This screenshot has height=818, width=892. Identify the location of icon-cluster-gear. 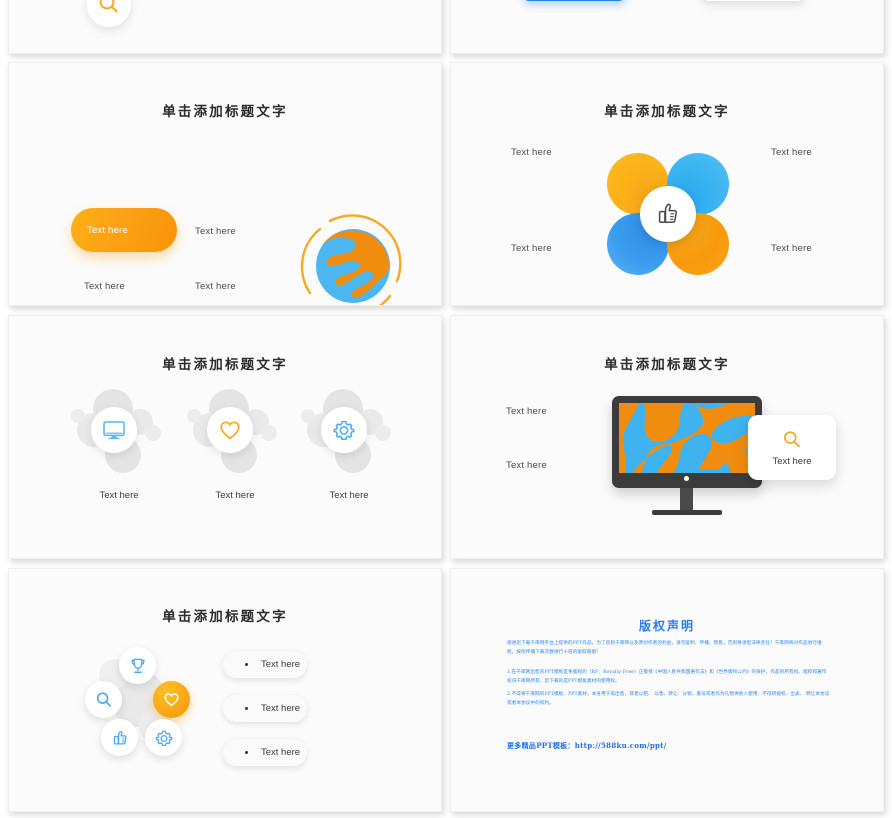
(349, 434).